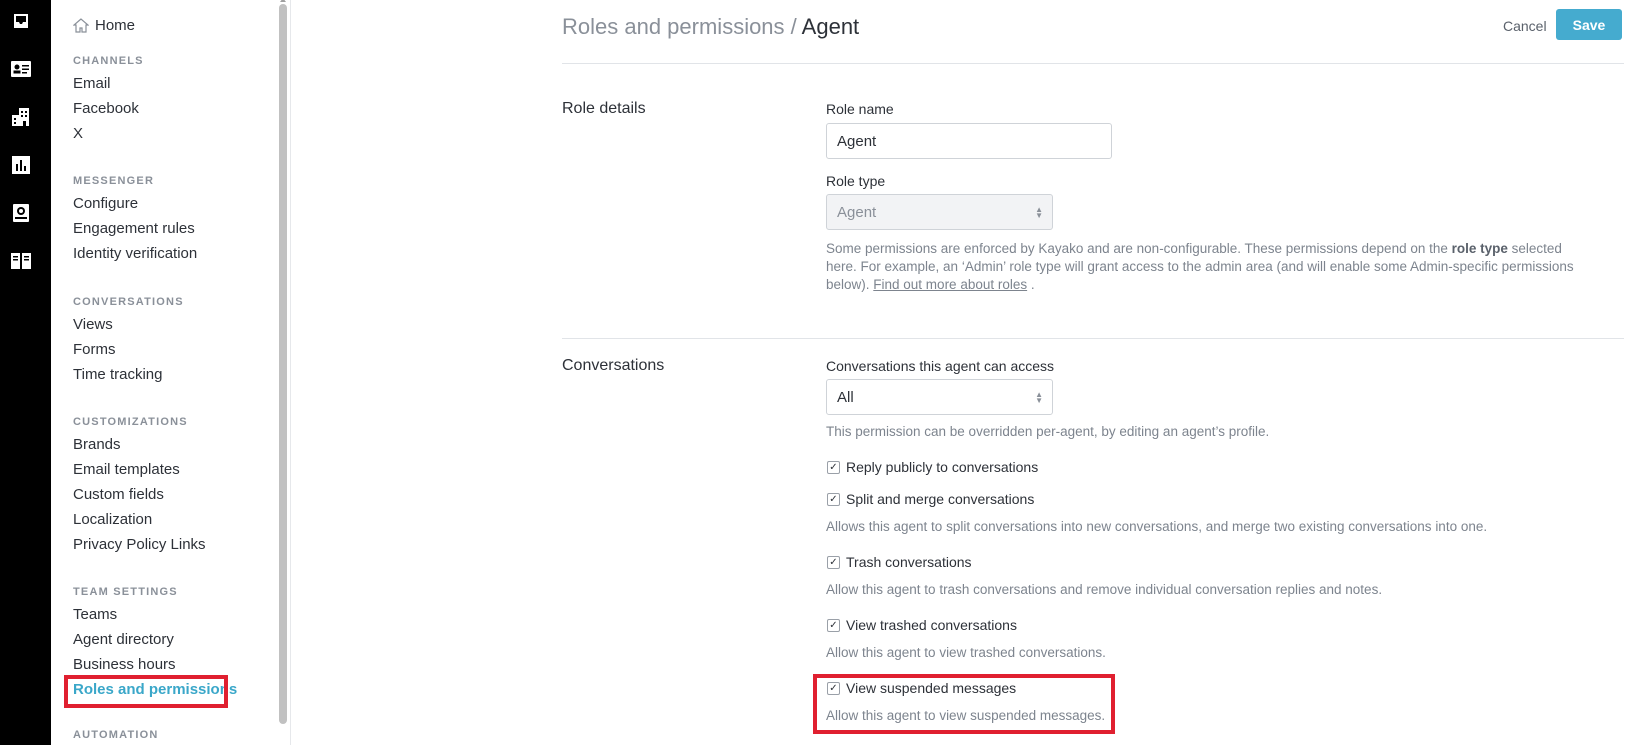 The image size is (1639, 745). I want to click on breadcrumb-parent: Roles and permissions, so click(673, 26).